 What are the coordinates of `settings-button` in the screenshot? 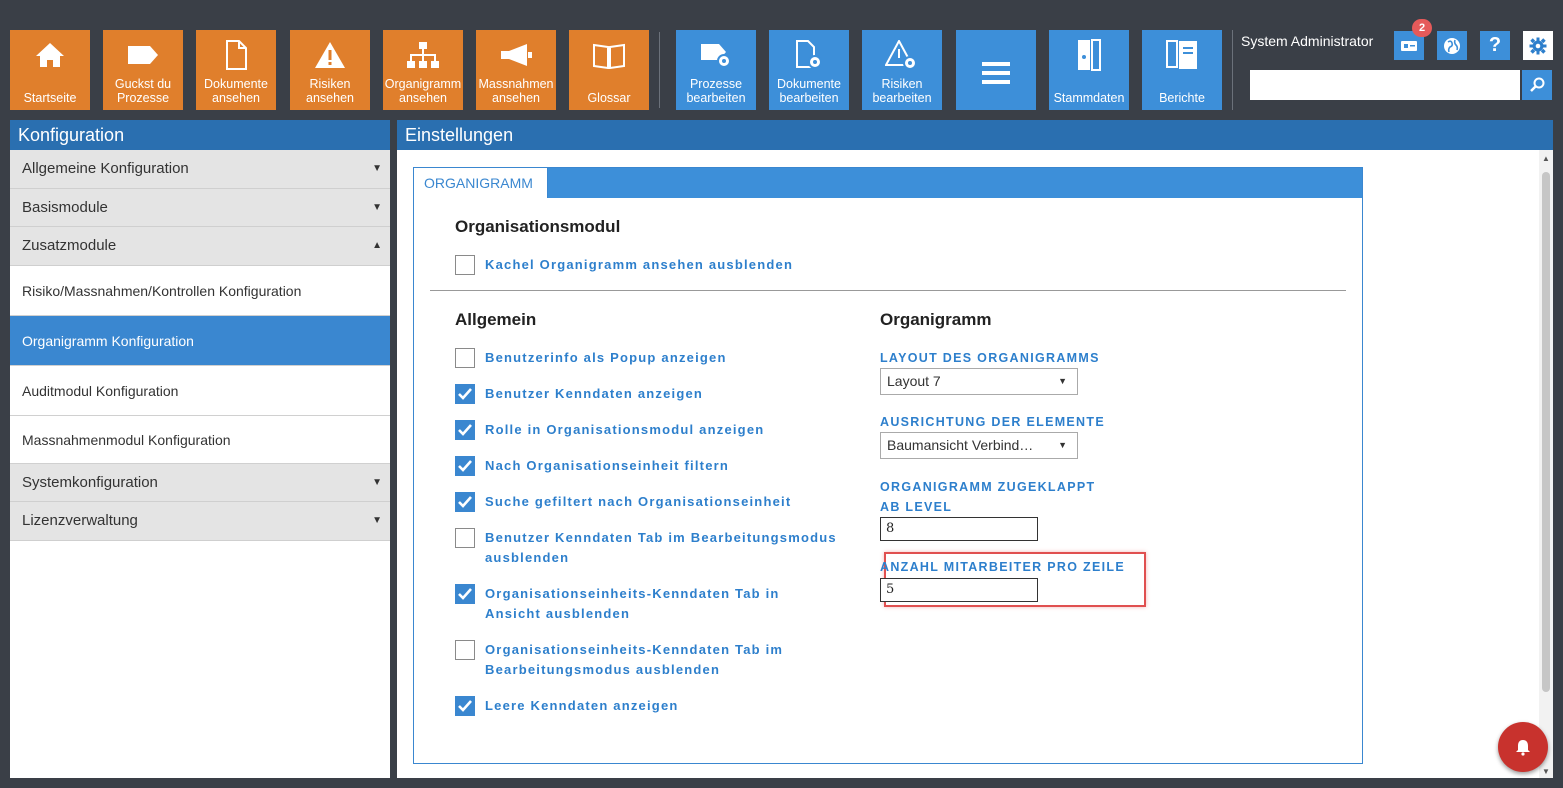 It's located at (1538, 45).